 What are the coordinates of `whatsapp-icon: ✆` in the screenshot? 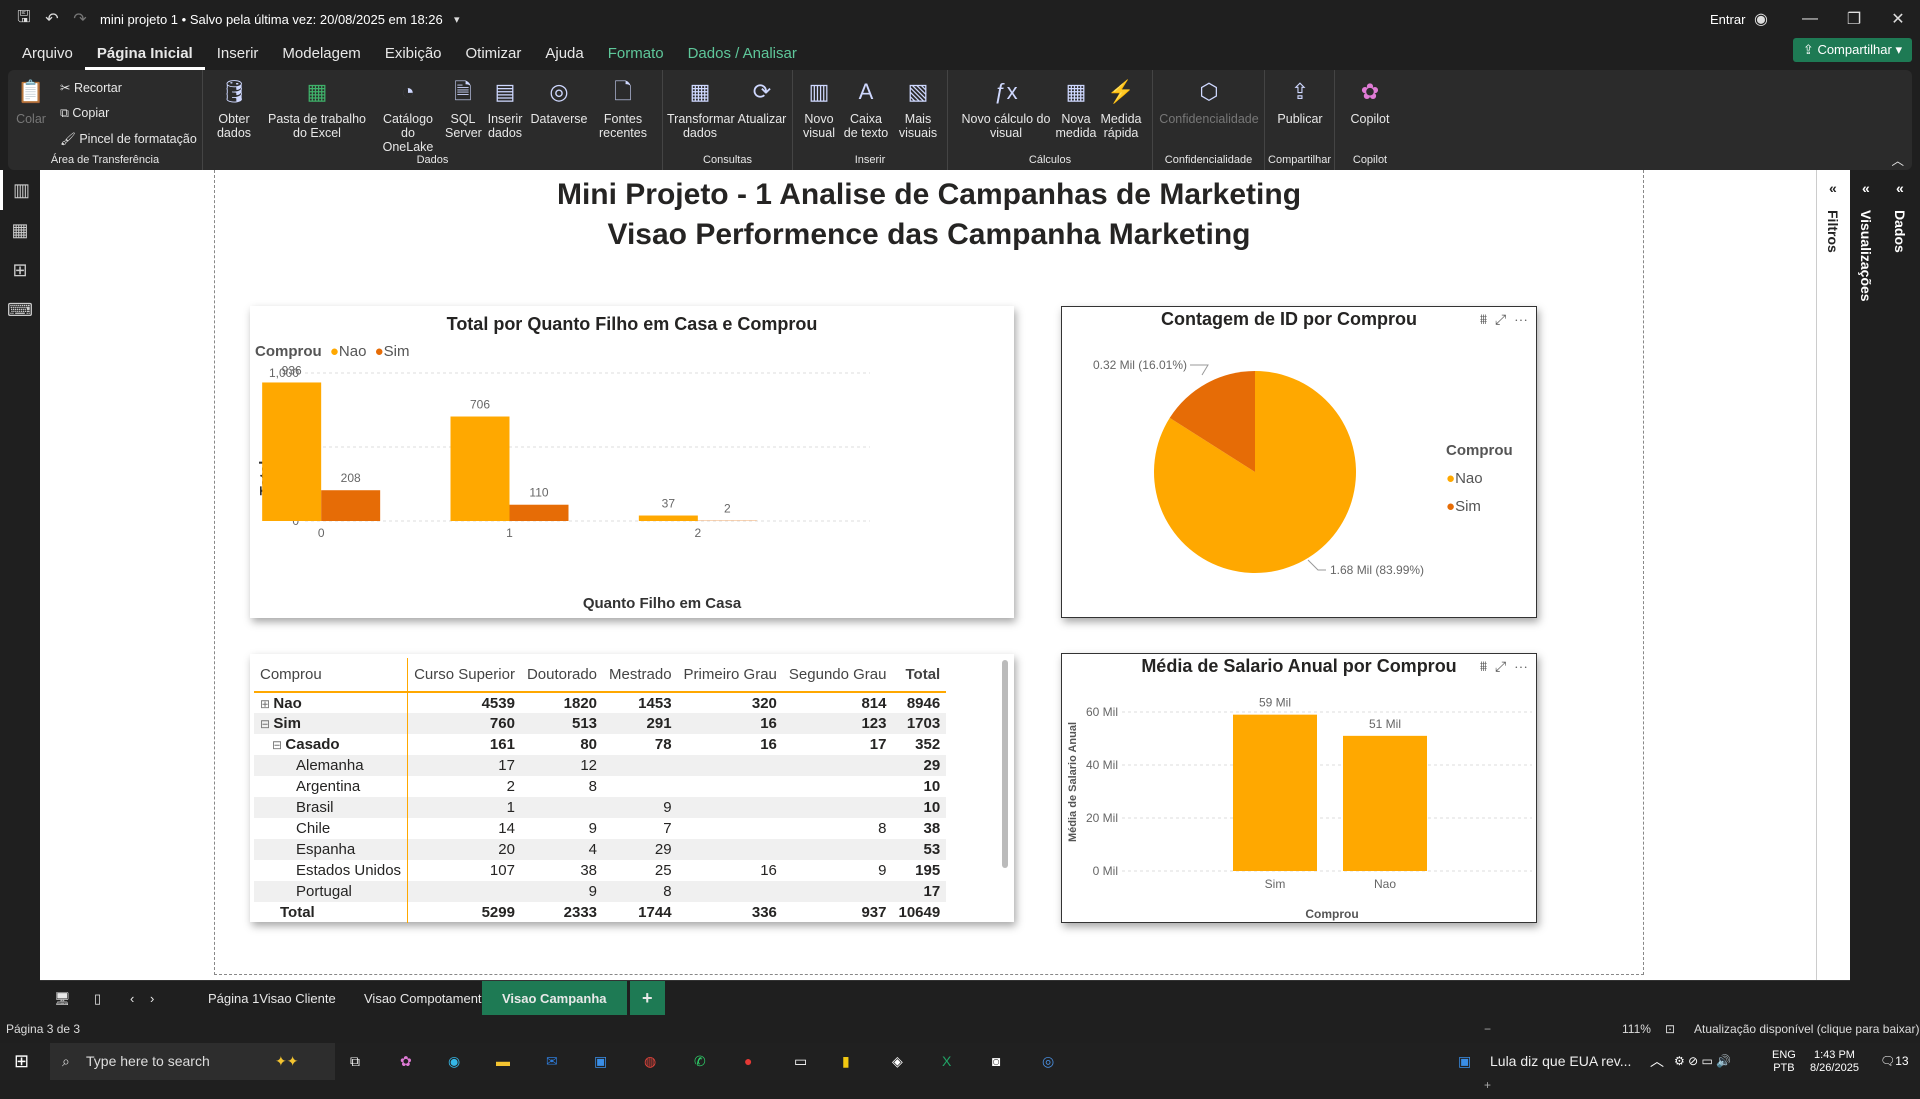 It's located at (700, 1061).